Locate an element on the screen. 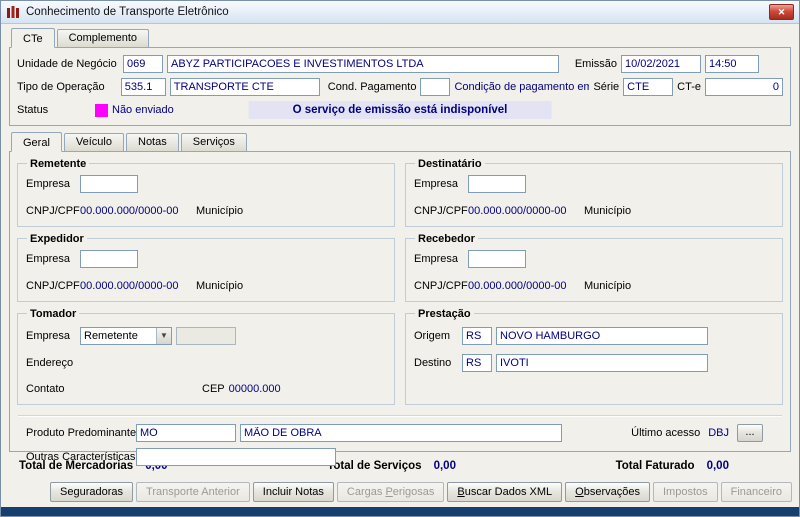  tomador-tipo-value: Remetente is located at coordinates (111, 335).